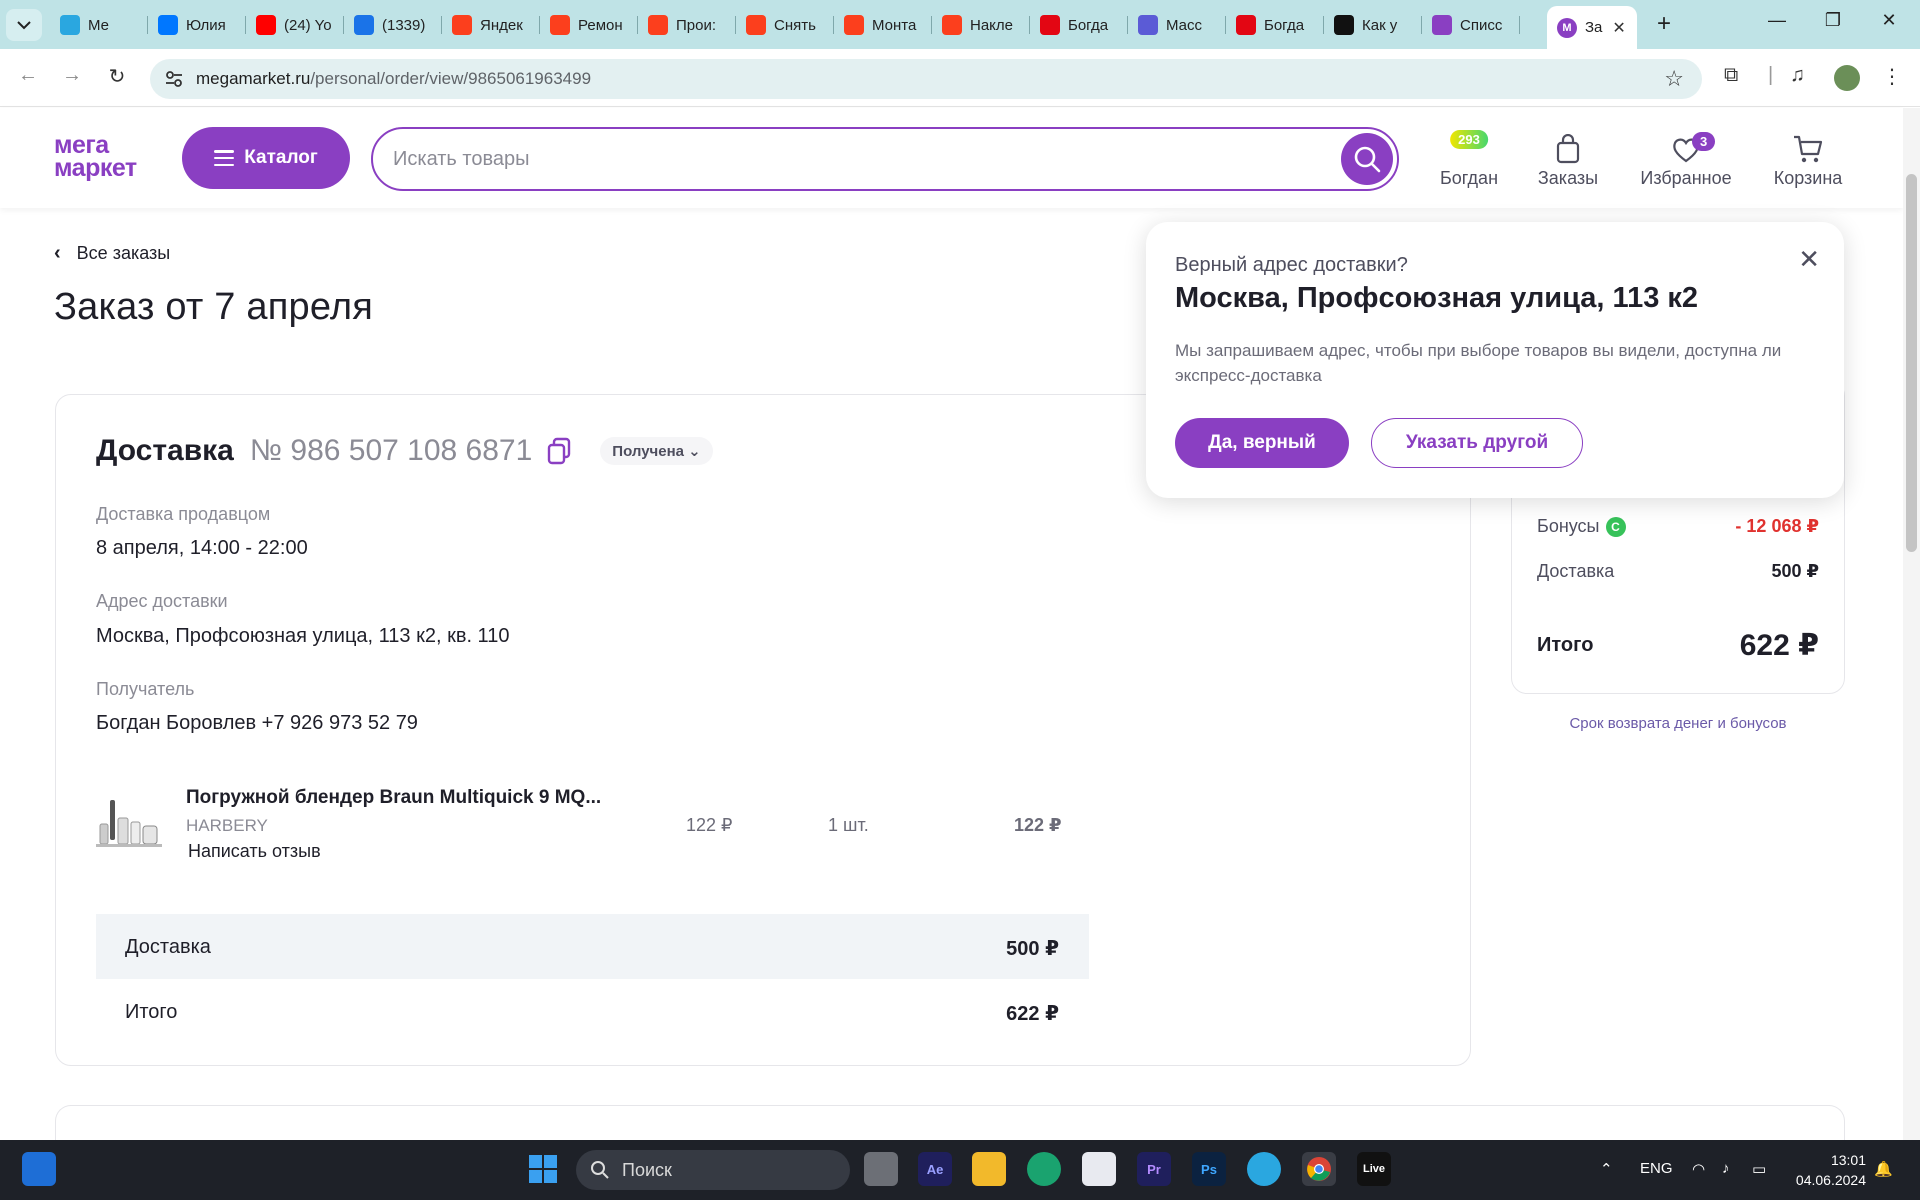  I want to click on bonus-coin-icon: C, so click(1615, 527).